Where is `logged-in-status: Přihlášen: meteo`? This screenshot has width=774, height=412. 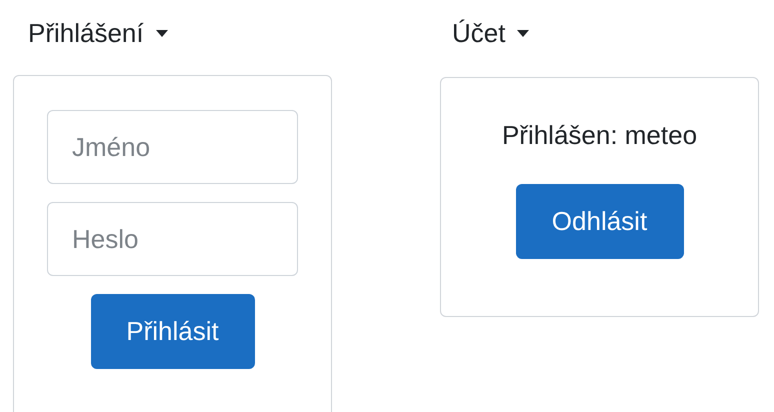 logged-in-status: Přihlášen: meteo is located at coordinates (600, 135).